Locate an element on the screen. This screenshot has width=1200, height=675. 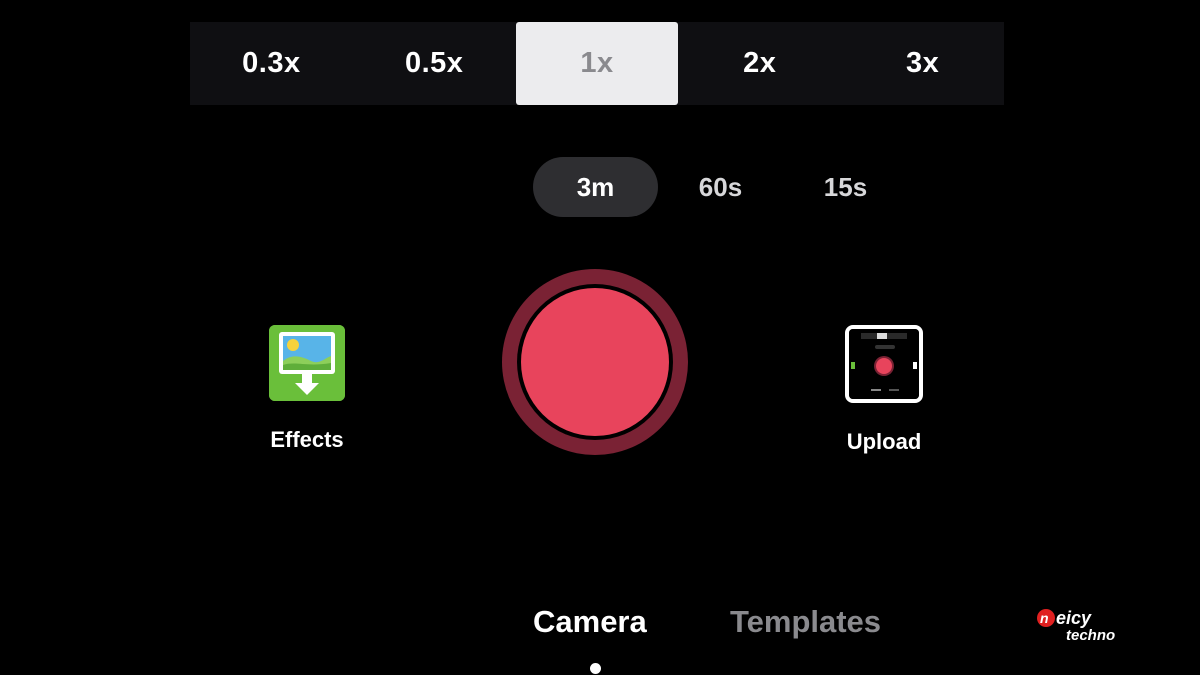
speed-option-0-5x: 0.5x is located at coordinates (434, 63).